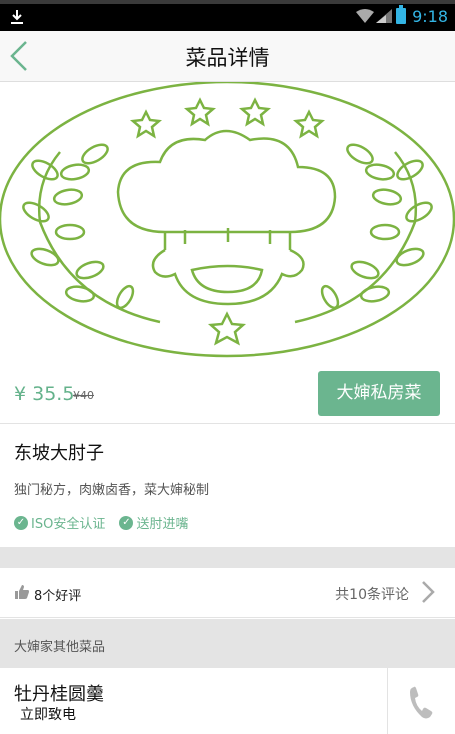 The height and width of the screenshot is (734, 455). What do you see at coordinates (58, 596) in the screenshot?
I see `good-review-count: 8个好评` at bounding box center [58, 596].